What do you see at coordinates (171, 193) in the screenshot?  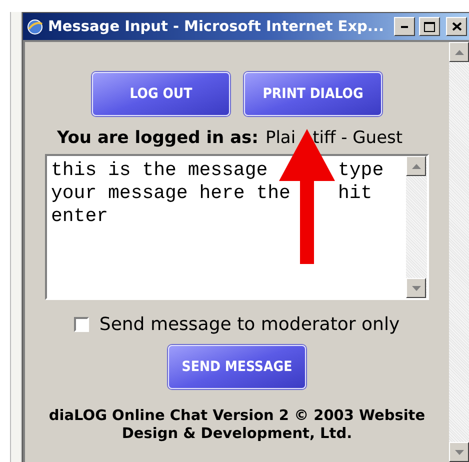 I see `message-text: your message here the` at bounding box center [171, 193].